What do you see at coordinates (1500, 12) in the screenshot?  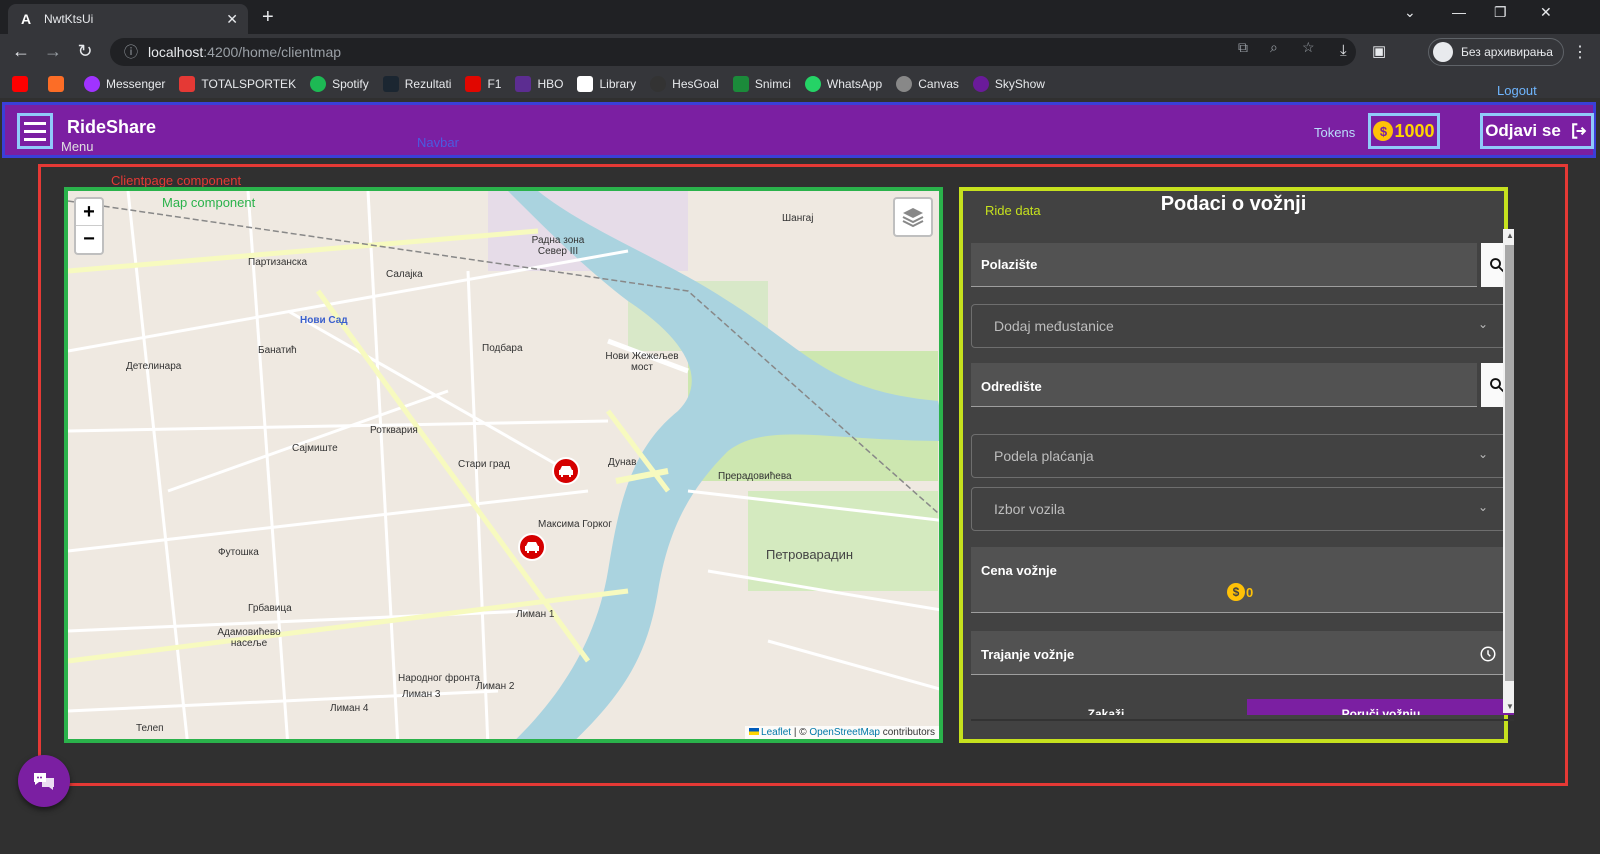 I see `restore-icon: ❐` at bounding box center [1500, 12].